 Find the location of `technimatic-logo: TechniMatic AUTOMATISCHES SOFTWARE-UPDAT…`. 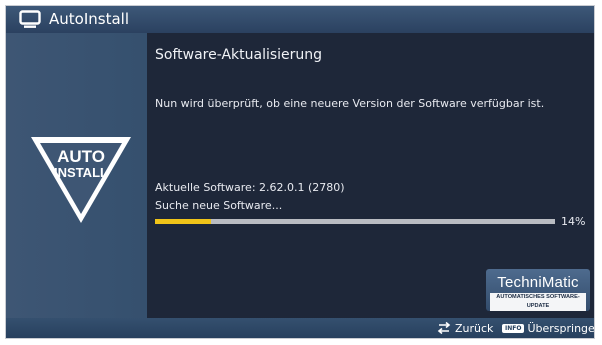

technimatic-logo: TechniMatic AUTOMATISCHES SOFTWARE-UPDAT… is located at coordinates (538, 290).